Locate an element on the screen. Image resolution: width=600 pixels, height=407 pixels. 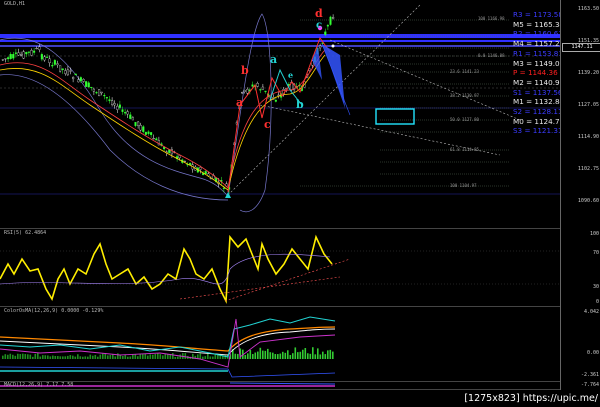
fib-label: 100 1166.98 is located at coordinates (491, 18).